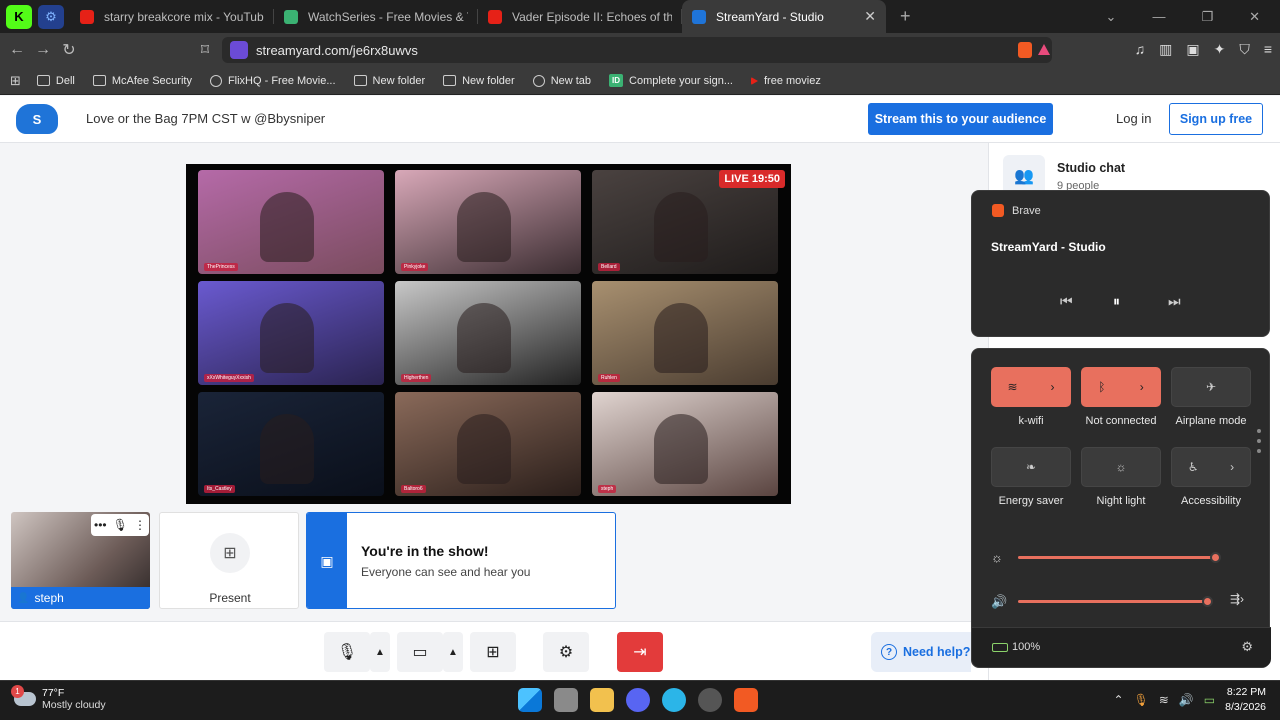 The image size is (1280, 720). Describe the element at coordinates (1268, 49) in the screenshot. I see `menu-icon: ≡` at that location.